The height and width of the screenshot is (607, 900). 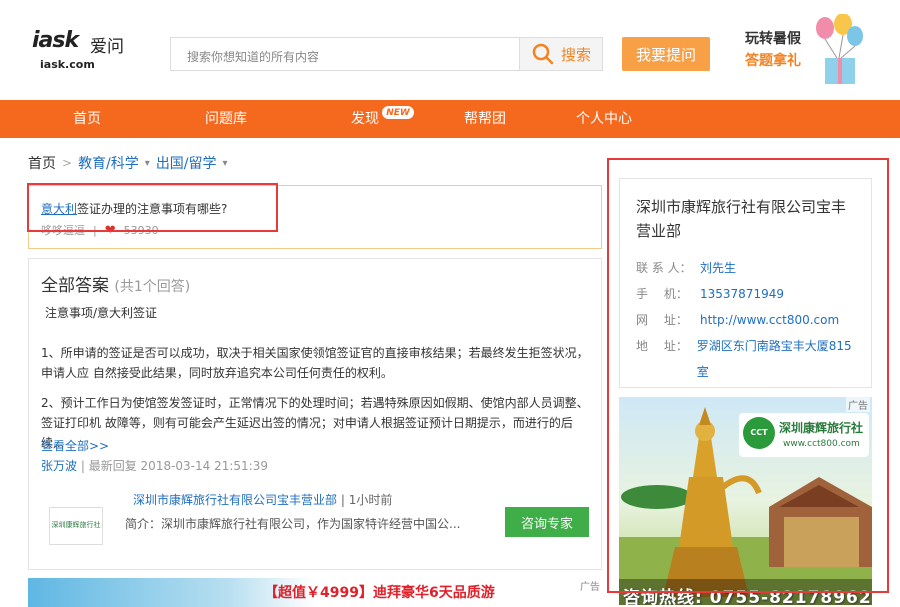 I want to click on search-button: 搜索, so click(x=561, y=54).